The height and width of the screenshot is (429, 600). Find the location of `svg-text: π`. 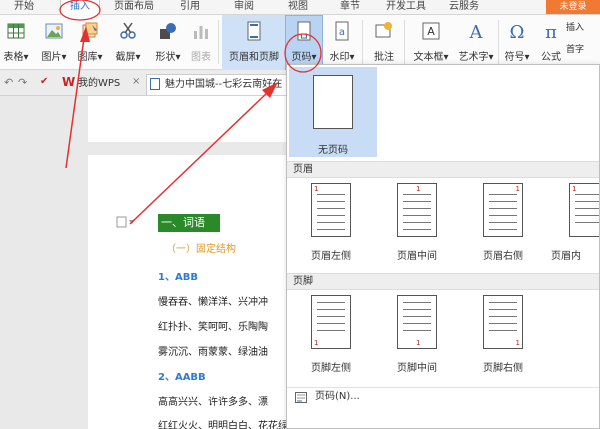

svg-text: π is located at coordinates (551, 31).